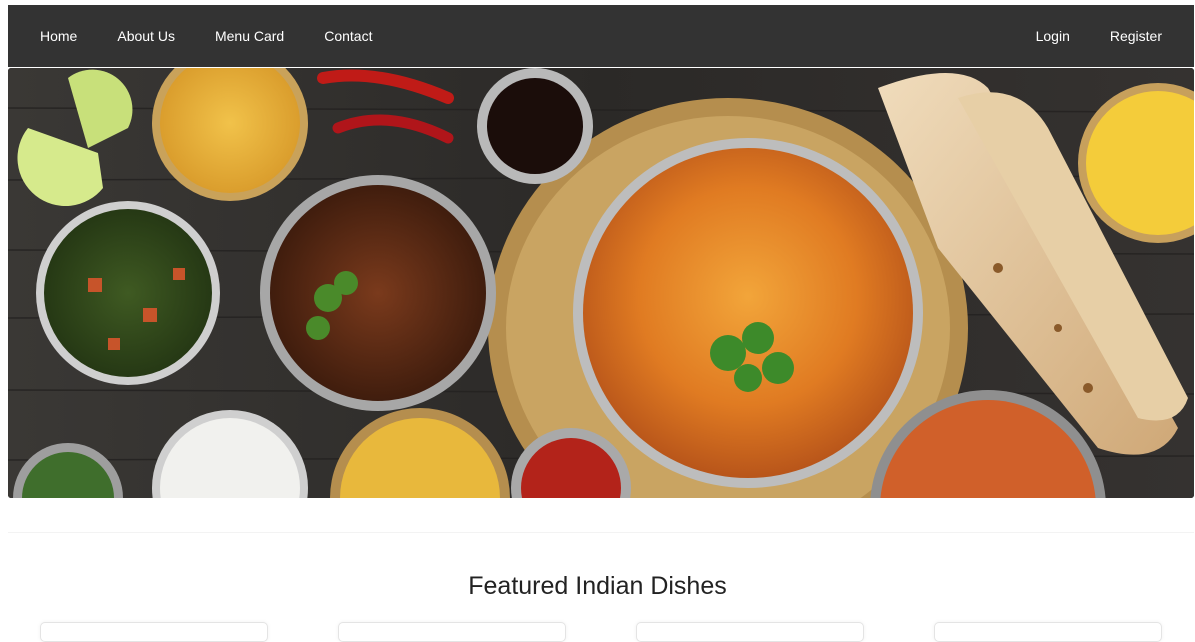 The height and width of the screenshot is (642, 1195). What do you see at coordinates (348, 36) in the screenshot?
I see `nav-contact-link: Contact` at bounding box center [348, 36].